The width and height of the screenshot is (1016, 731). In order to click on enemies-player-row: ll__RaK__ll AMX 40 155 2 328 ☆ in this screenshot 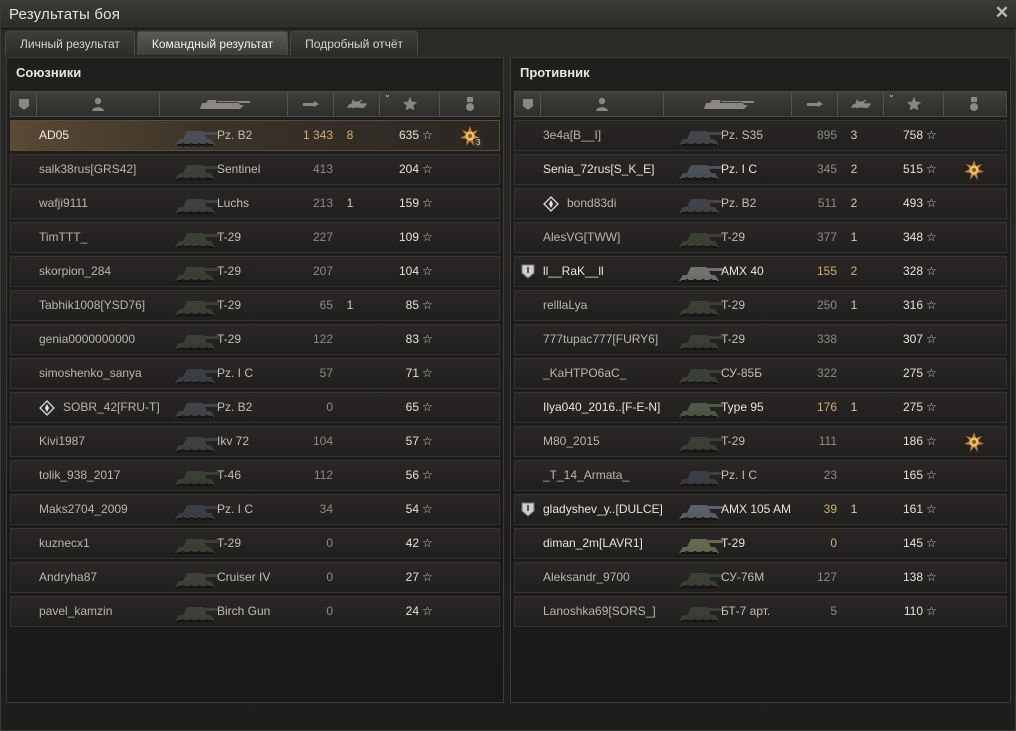, I will do `click(760, 271)`.